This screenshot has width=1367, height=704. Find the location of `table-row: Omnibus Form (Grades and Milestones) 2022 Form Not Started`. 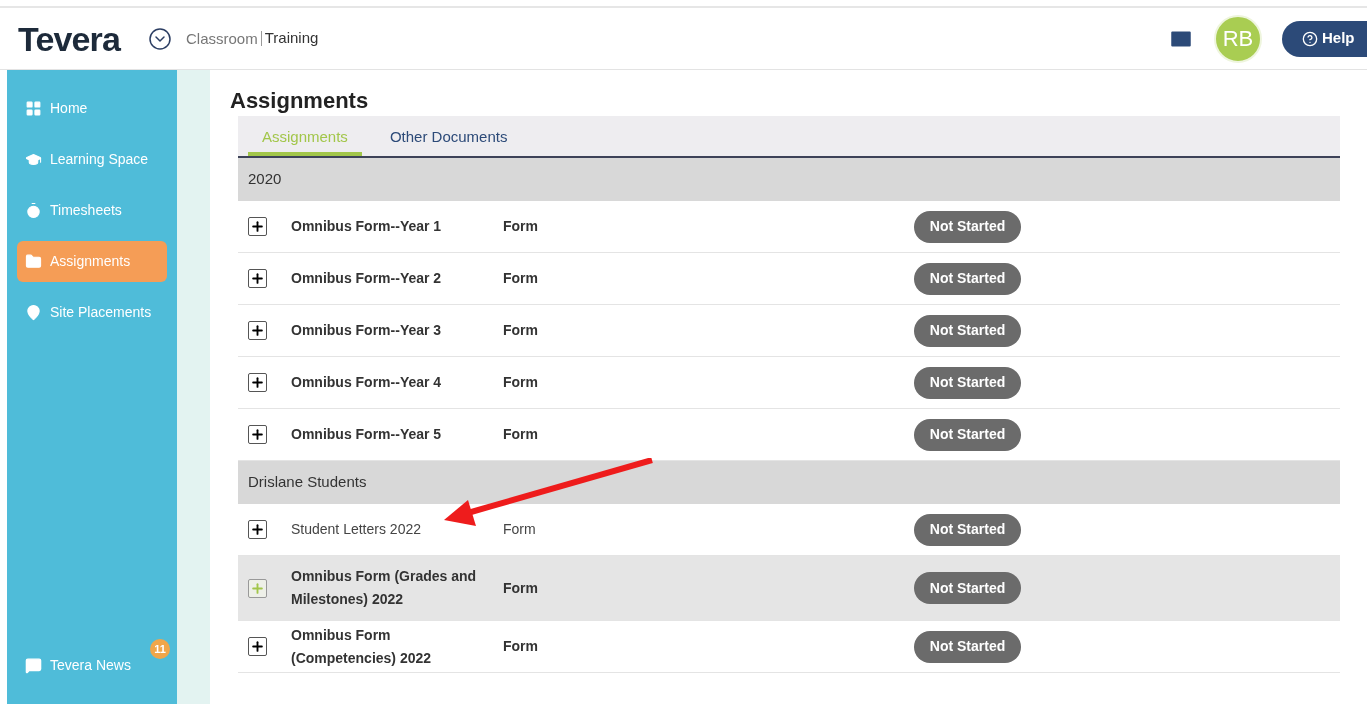

table-row: Omnibus Form (Grades and Milestones) 2022 Form Not Started is located at coordinates (789, 588).